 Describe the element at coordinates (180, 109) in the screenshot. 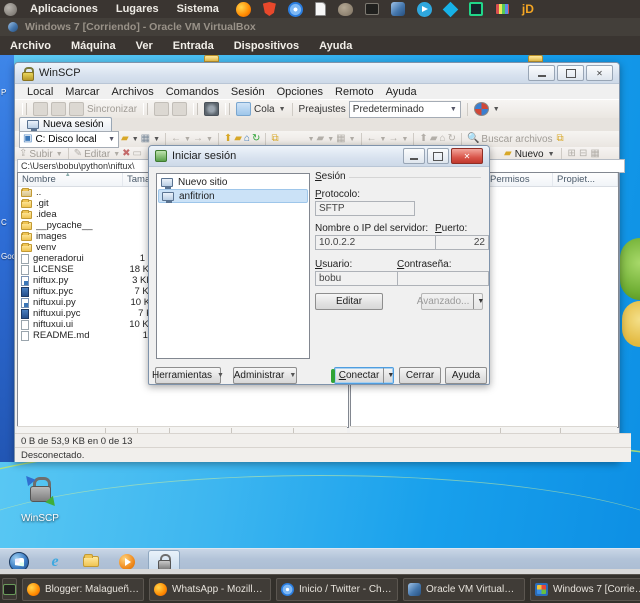

I see `copy-session-icon` at that location.